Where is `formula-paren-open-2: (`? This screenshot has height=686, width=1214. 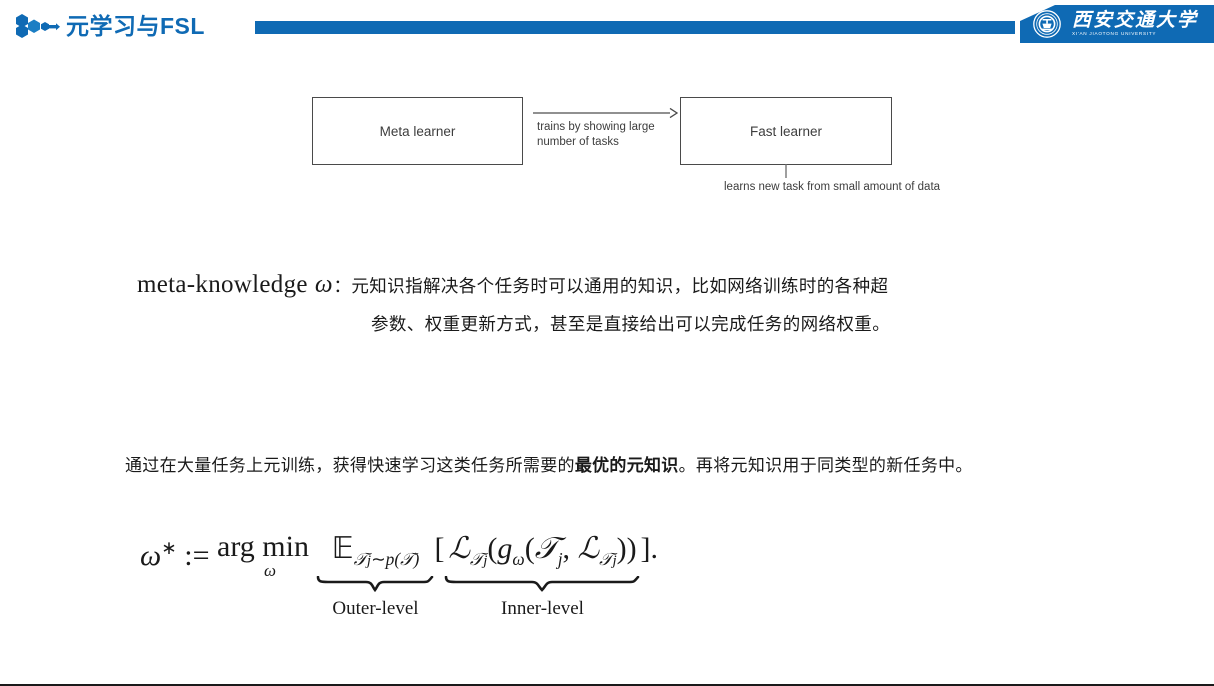
formula-paren-open-2: ( is located at coordinates (529, 548).